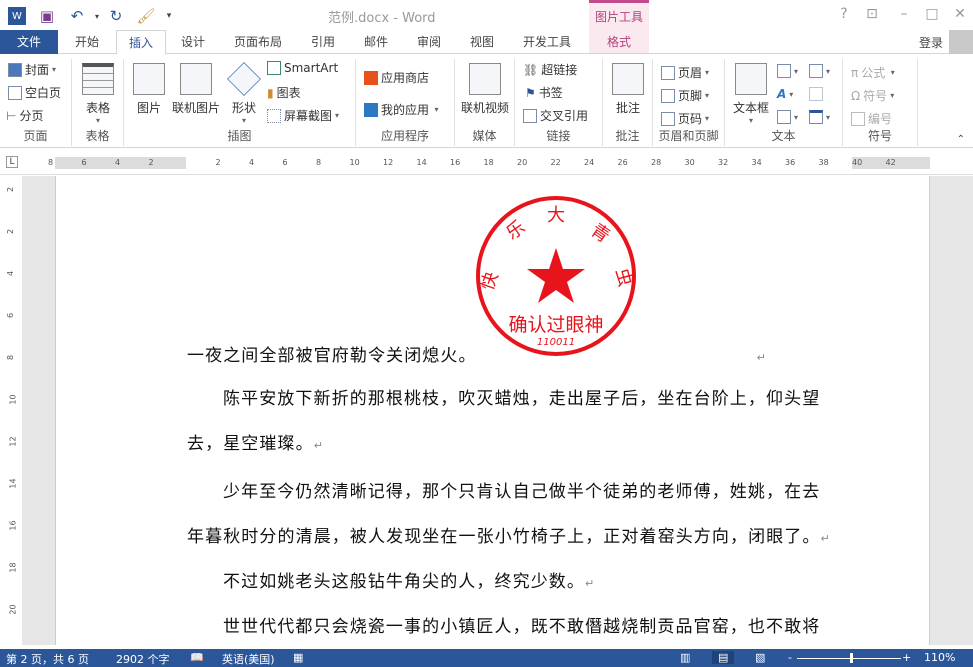 The image size is (973, 667). What do you see at coordinates (872, 95) in the screenshot?
I see `symbol-button: Ω 符号 ▾` at bounding box center [872, 95].